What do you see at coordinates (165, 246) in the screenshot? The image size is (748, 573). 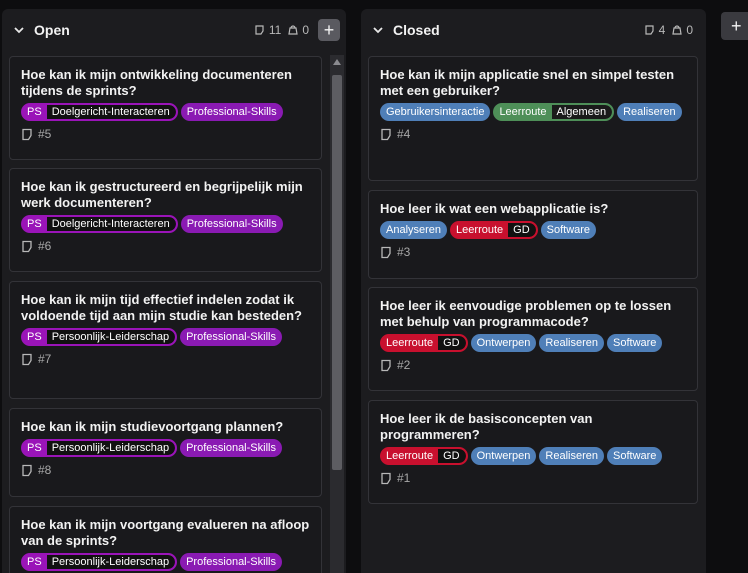 I see `issue-ref: #6` at bounding box center [165, 246].